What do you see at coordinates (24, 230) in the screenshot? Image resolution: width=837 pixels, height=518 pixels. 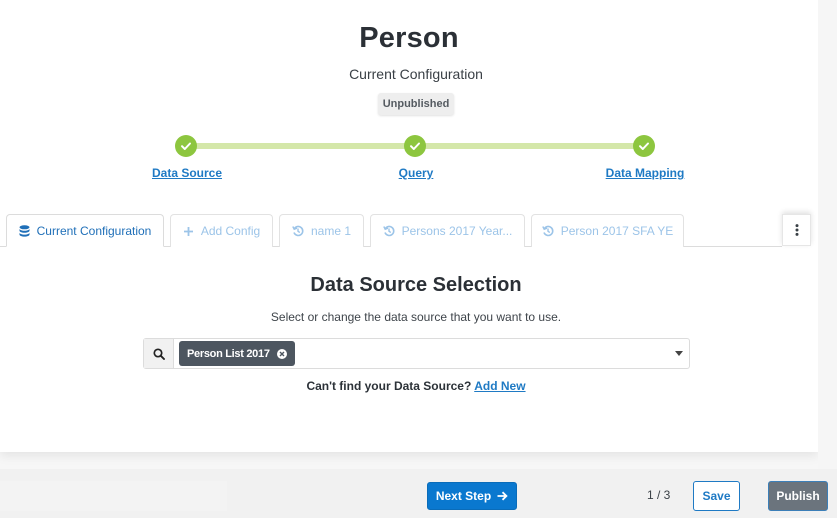 I see `database-icon` at bounding box center [24, 230].